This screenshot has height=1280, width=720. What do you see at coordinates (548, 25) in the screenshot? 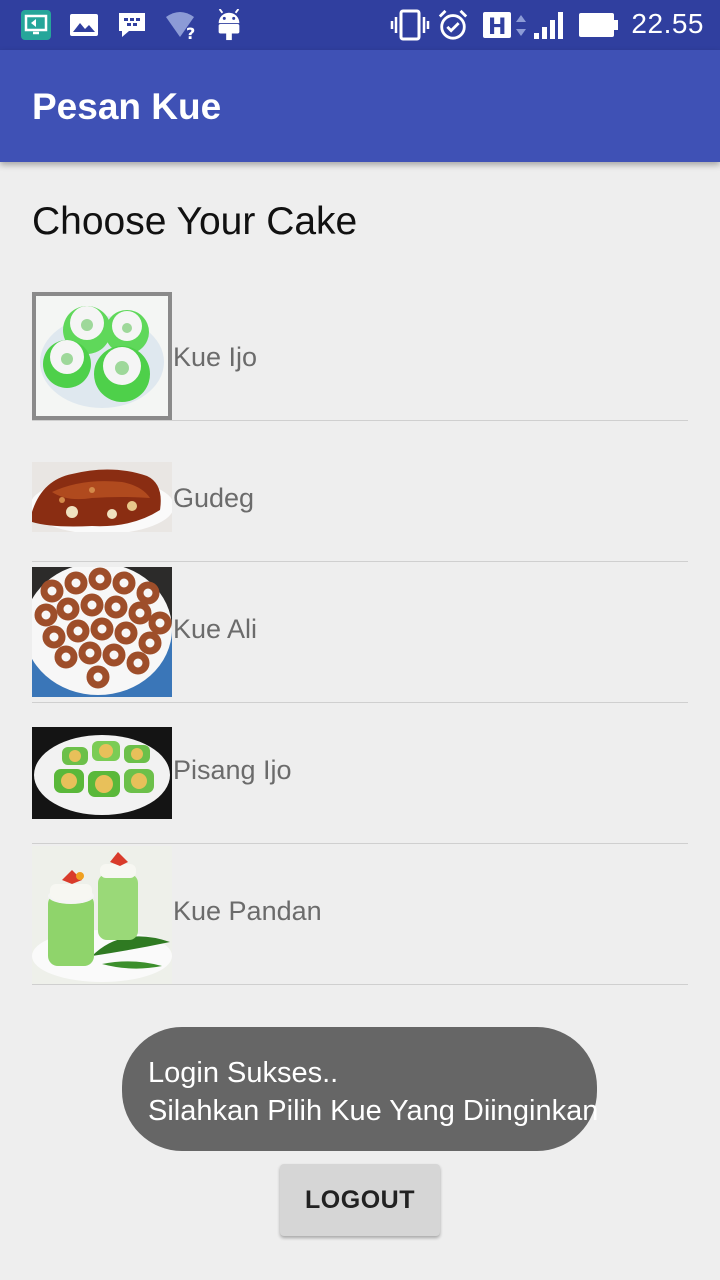
I see `signal-icon` at bounding box center [548, 25].